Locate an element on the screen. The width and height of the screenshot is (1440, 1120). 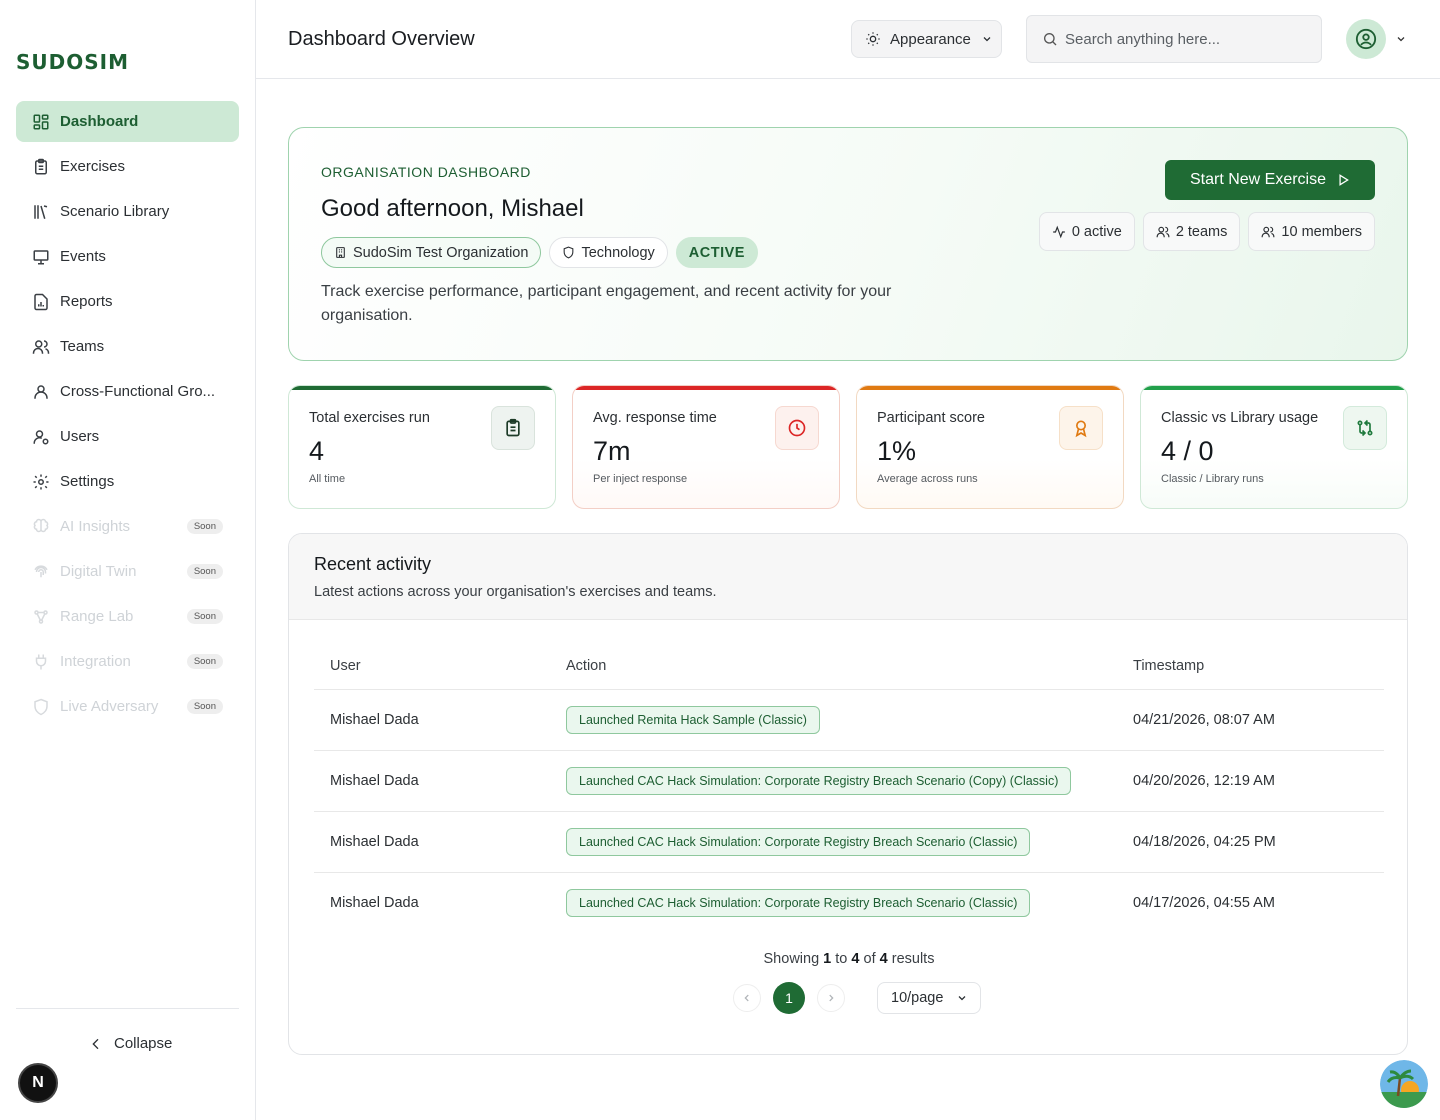
chevron-left-icon is located at coordinates (746, 998).